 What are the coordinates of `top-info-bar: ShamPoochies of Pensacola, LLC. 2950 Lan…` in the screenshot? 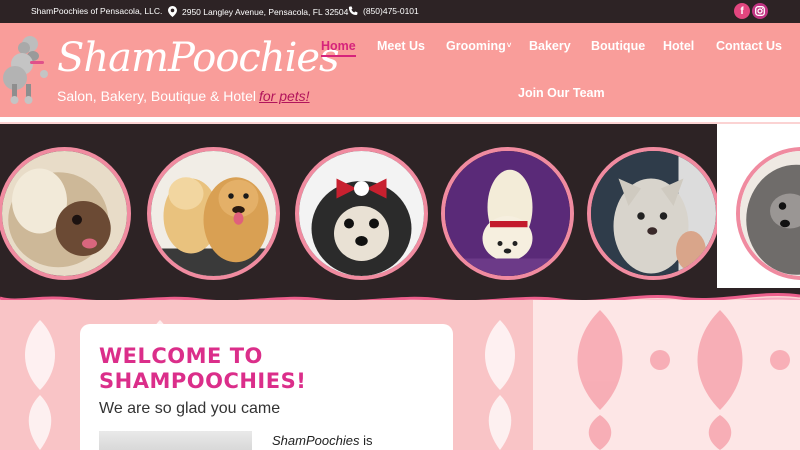 It's located at (400, 11).